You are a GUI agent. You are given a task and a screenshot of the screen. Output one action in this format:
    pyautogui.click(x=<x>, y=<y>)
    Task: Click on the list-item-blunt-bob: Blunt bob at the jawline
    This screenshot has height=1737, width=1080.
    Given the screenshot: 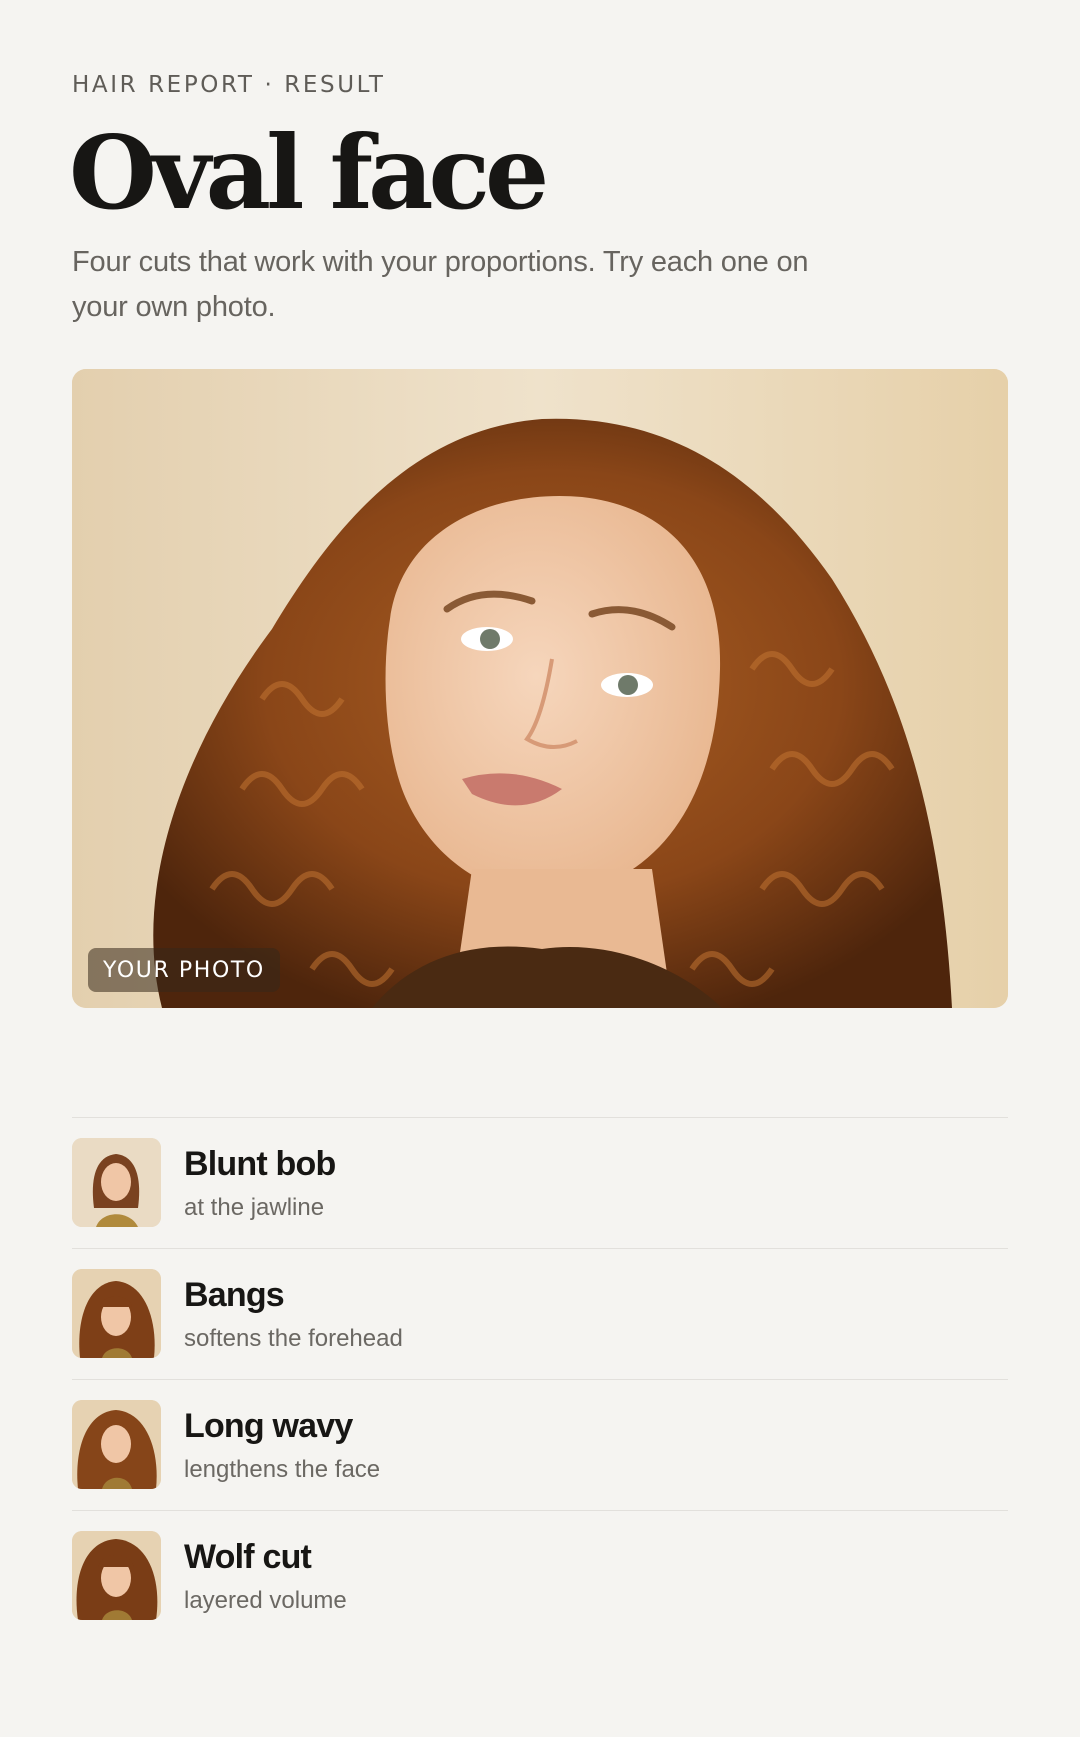 What is the action you would take?
    pyautogui.click(x=540, y=1183)
    